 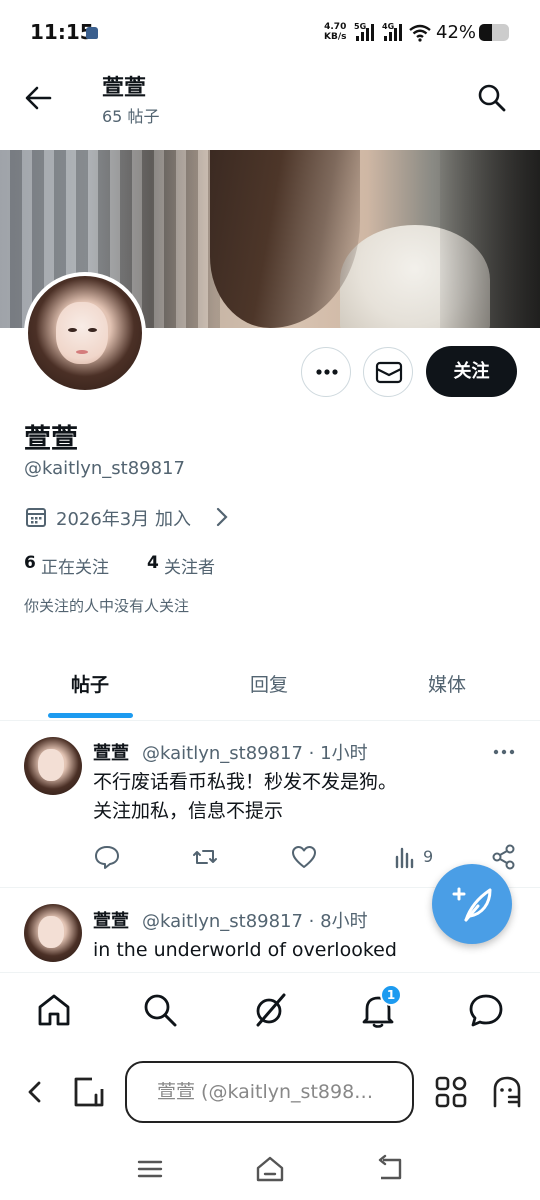 What do you see at coordinates (393, 31) in the screenshot?
I see `signal-4g-icon: 4G` at bounding box center [393, 31].